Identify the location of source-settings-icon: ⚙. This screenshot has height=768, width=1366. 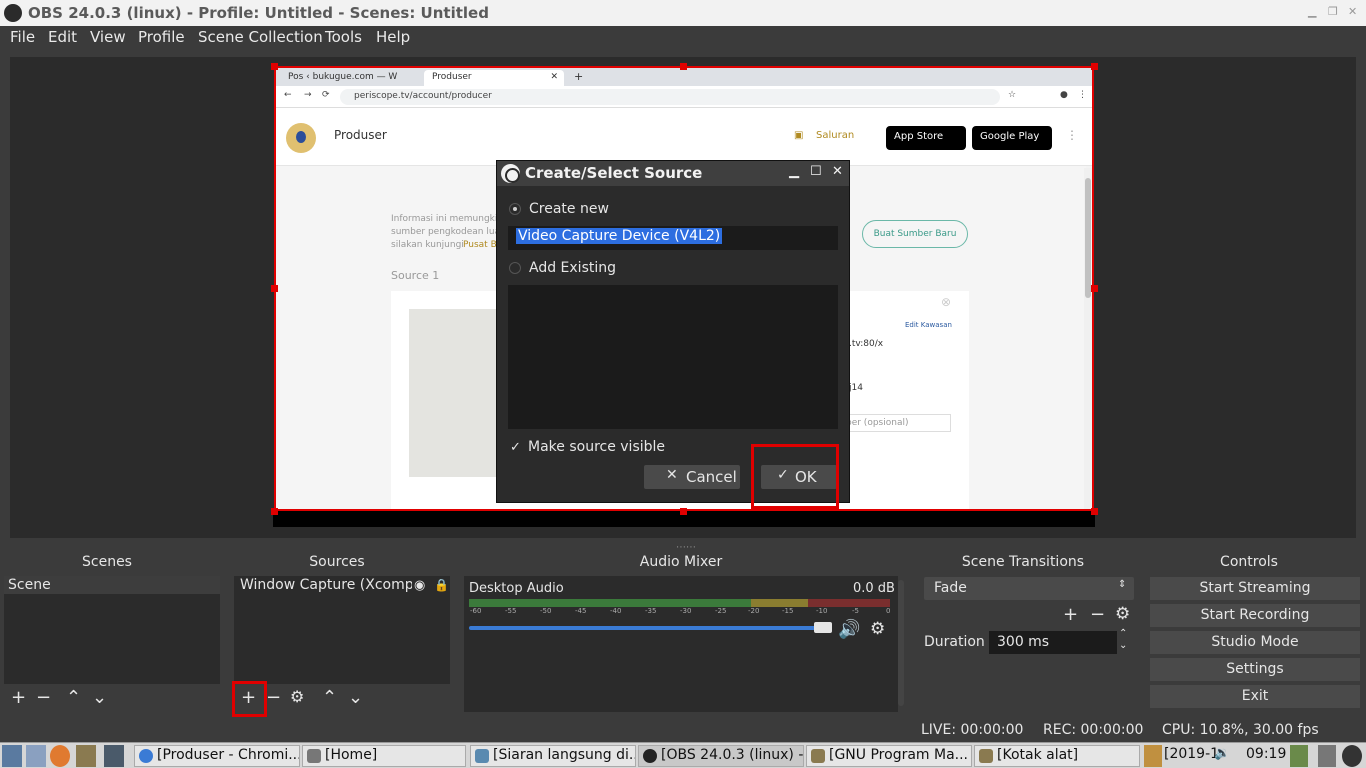
(297, 696).